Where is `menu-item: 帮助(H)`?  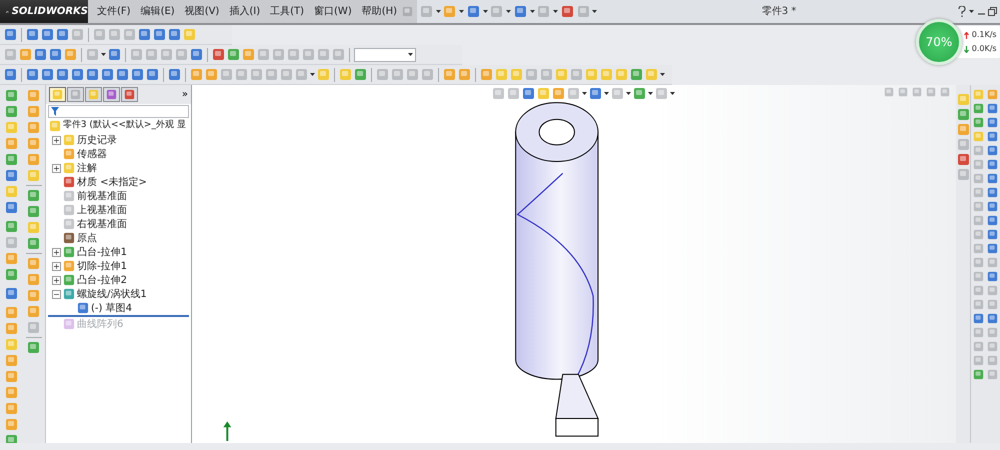 menu-item: 帮助(H) is located at coordinates (379, 11).